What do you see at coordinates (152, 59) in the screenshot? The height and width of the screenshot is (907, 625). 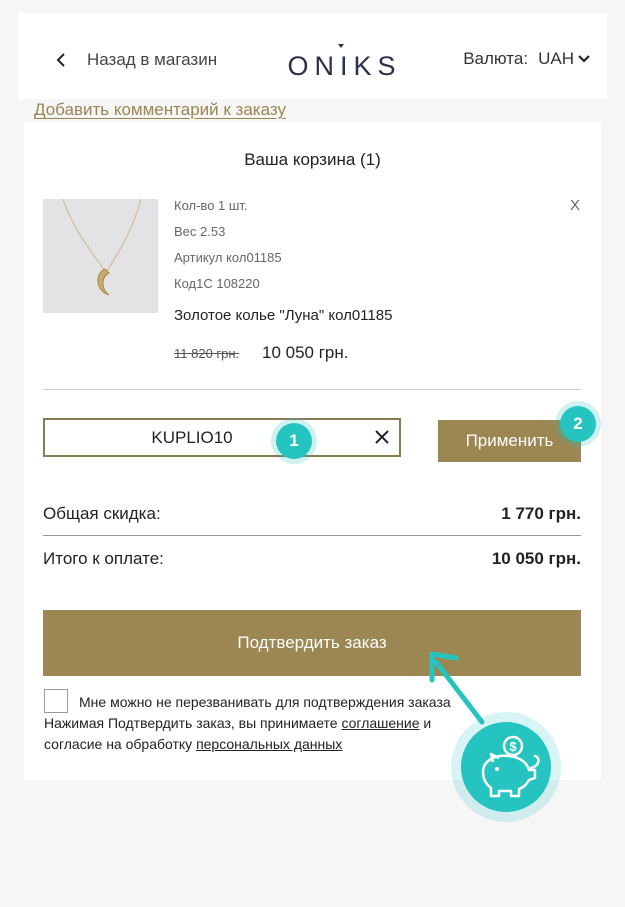 I see `back-label: Назад в магазин` at bounding box center [152, 59].